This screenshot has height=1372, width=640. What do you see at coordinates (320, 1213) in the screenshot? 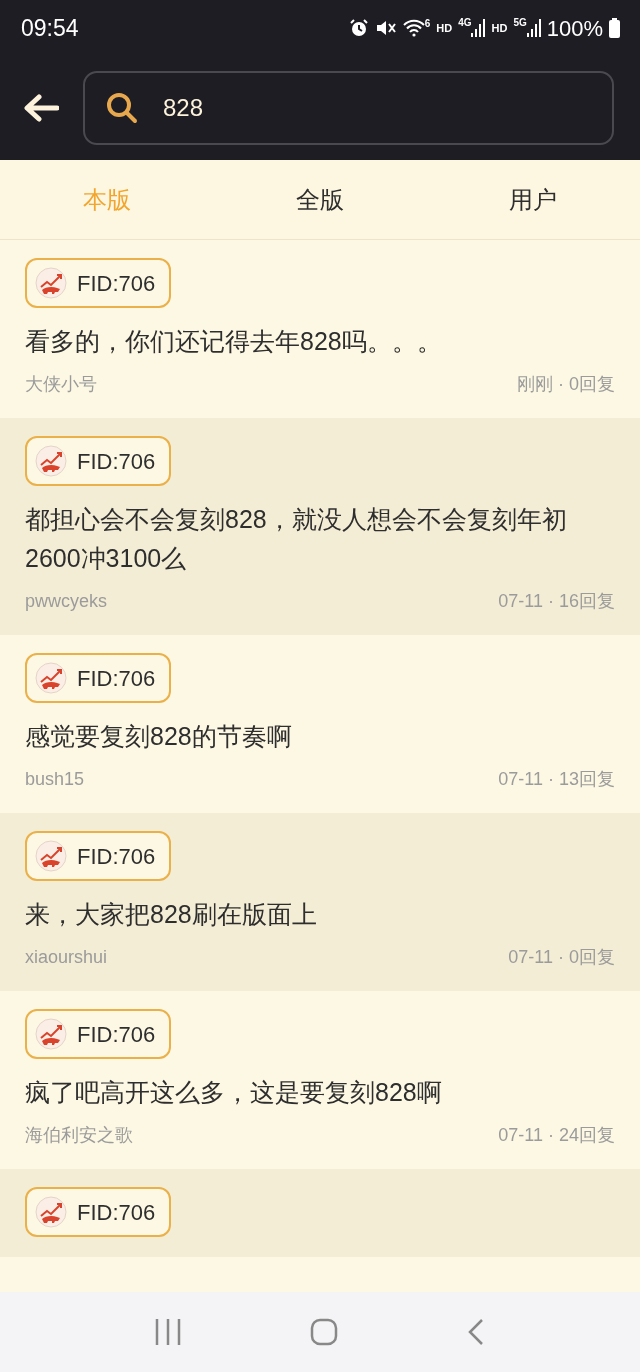
I see `post-item: FID:706` at bounding box center [320, 1213].